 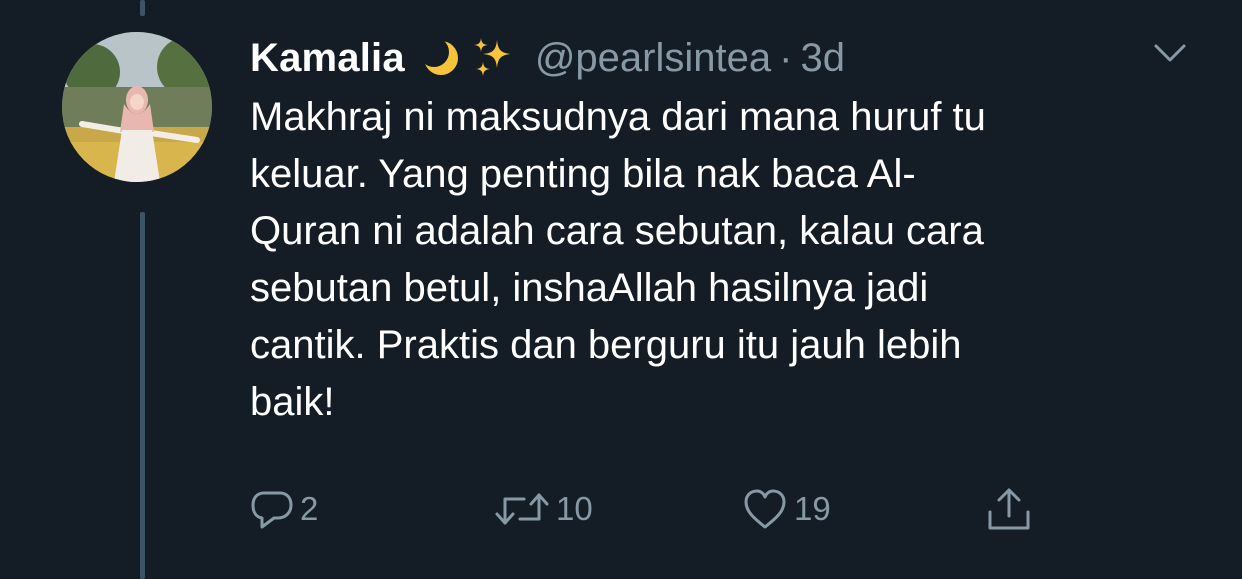 I want to click on heart-icon, so click(x=765, y=509).